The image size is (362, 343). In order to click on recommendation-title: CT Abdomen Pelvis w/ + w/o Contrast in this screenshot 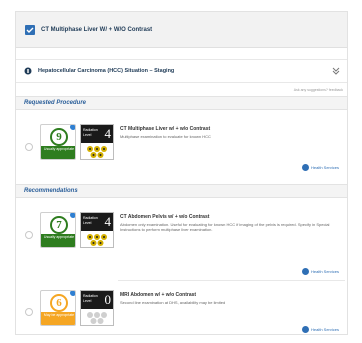, I will do `click(165, 217)`.